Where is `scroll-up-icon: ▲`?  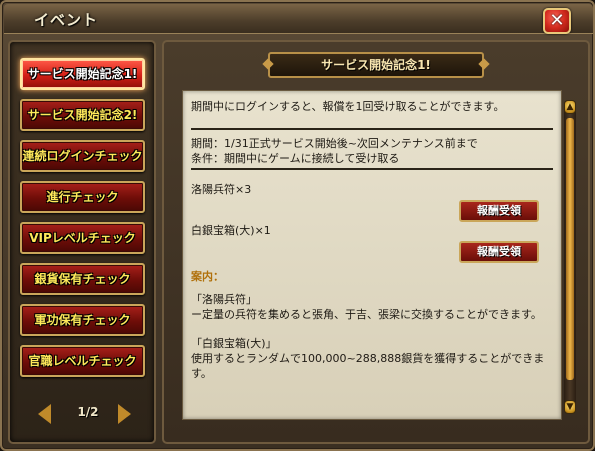
scroll-up-icon: ▲ is located at coordinates (570, 107).